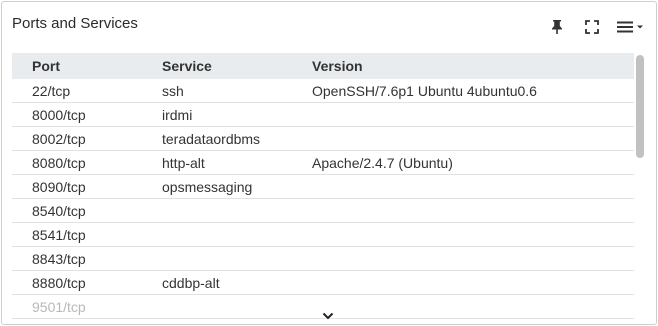 The image size is (658, 326). I want to click on service-cell: teradataordbms, so click(237, 138).